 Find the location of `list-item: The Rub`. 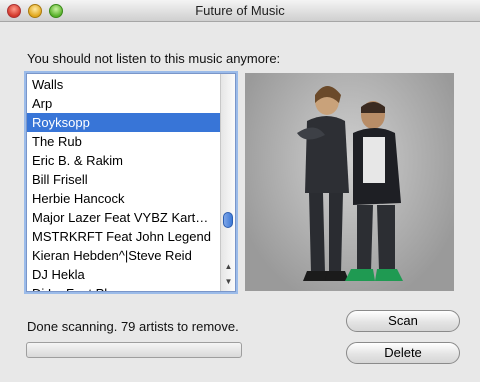

list-item: The Rub is located at coordinates (124, 141).